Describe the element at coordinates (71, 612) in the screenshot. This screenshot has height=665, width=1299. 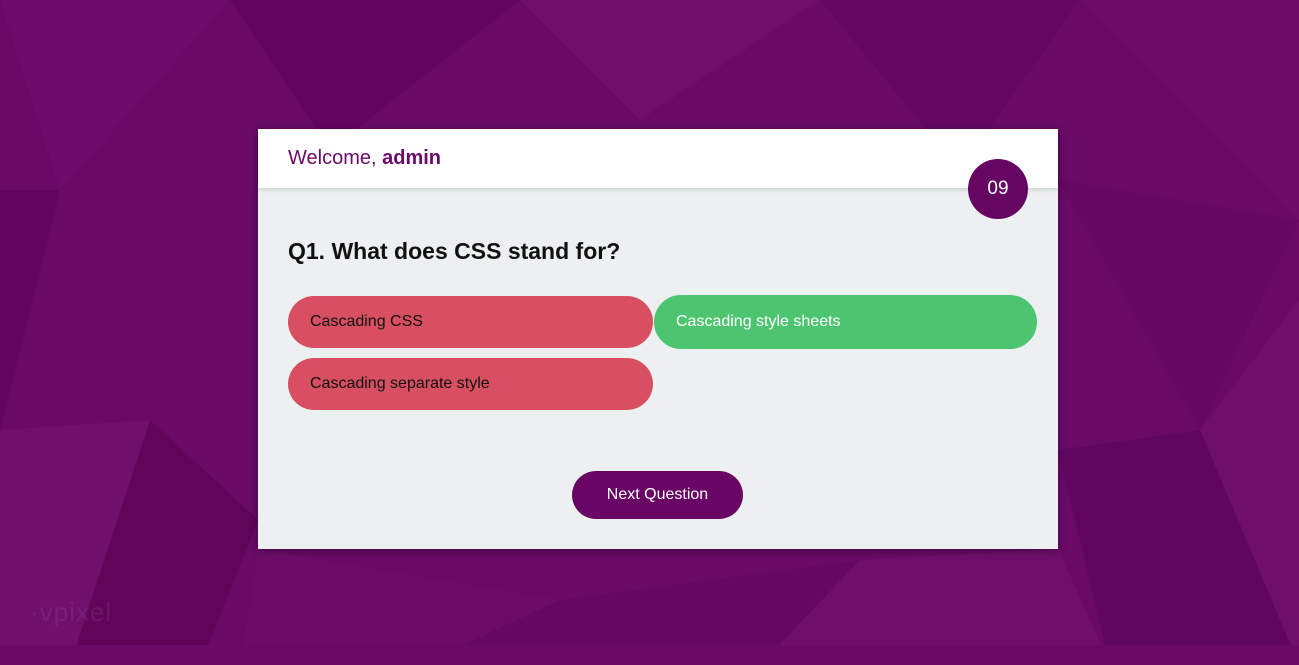
I see `watermark-logo: ·vpixel` at that location.